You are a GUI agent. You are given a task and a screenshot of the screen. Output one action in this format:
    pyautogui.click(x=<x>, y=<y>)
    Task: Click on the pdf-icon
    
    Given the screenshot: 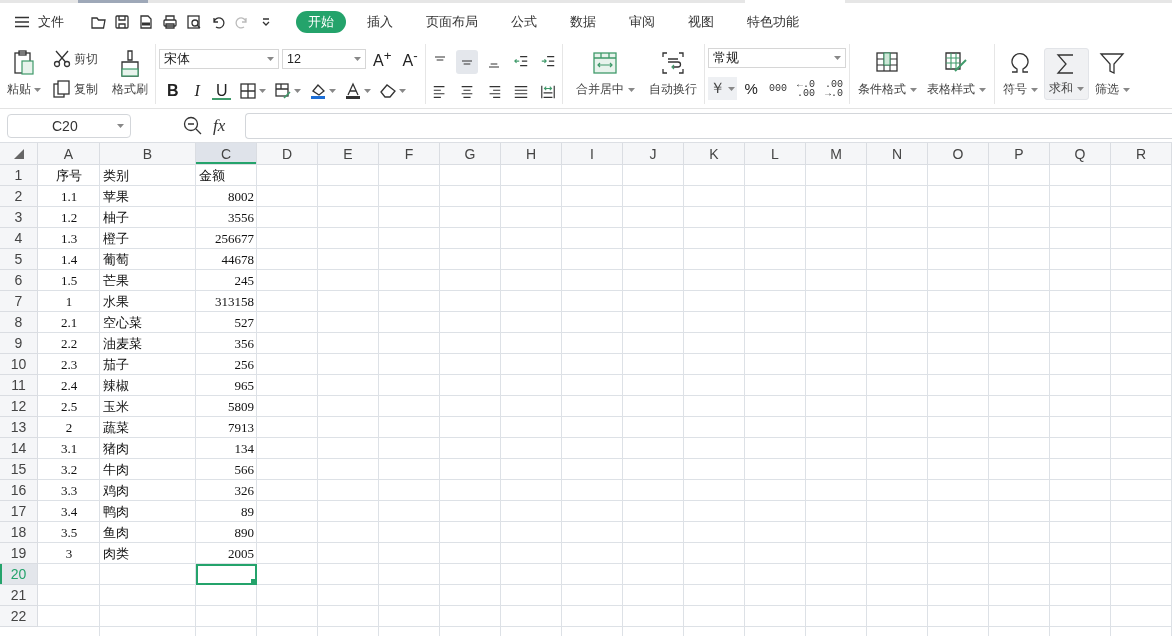 What is the action you would take?
    pyautogui.click(x=146, y=21)
    